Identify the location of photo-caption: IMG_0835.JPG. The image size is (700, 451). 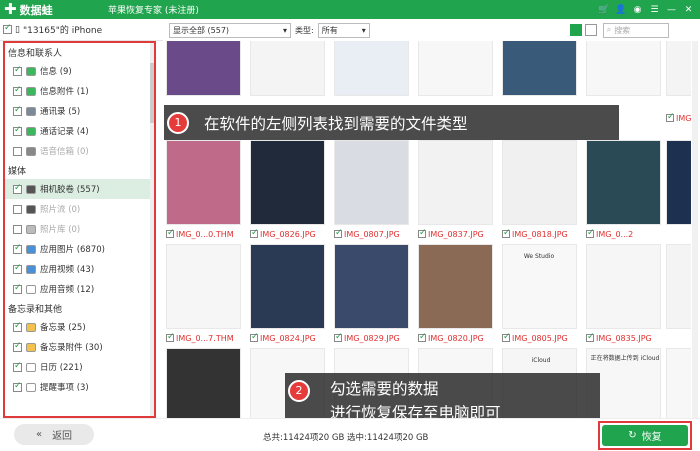
(619, 338).